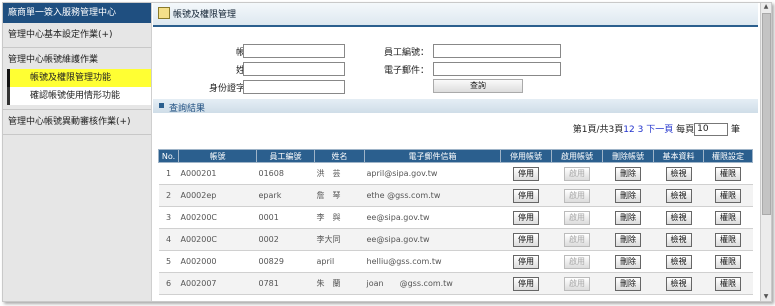  Describe the element at coordinates (766, 7) in the screenshot. I see `scroll-up-arrow-icon: ▲` at that location.